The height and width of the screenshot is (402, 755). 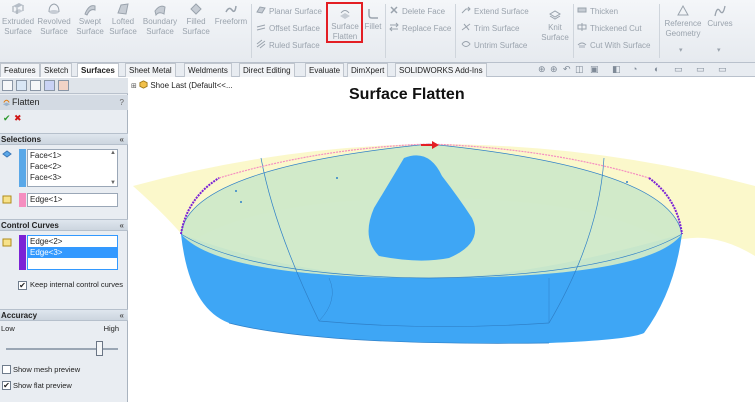 What do you see at coordinates (231, 9) in the screenshot?
I see `freeform-icon` at bounding box center [231, 9].